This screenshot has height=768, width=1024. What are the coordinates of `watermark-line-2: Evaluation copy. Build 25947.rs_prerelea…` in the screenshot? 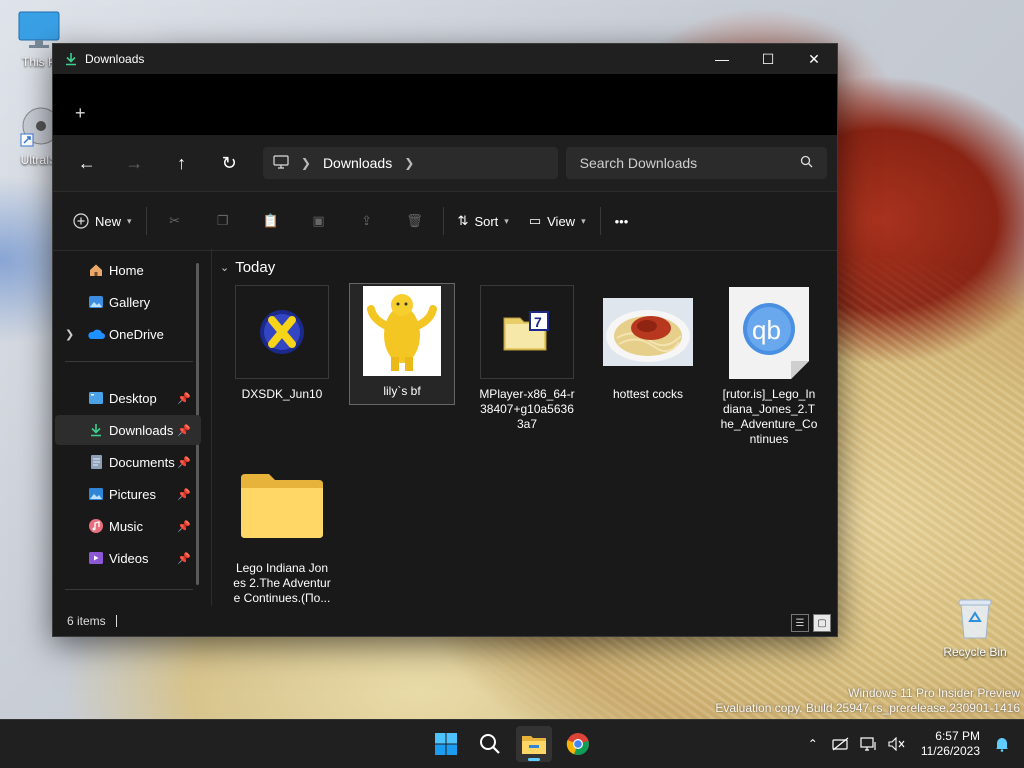 It's located at (867, 708).